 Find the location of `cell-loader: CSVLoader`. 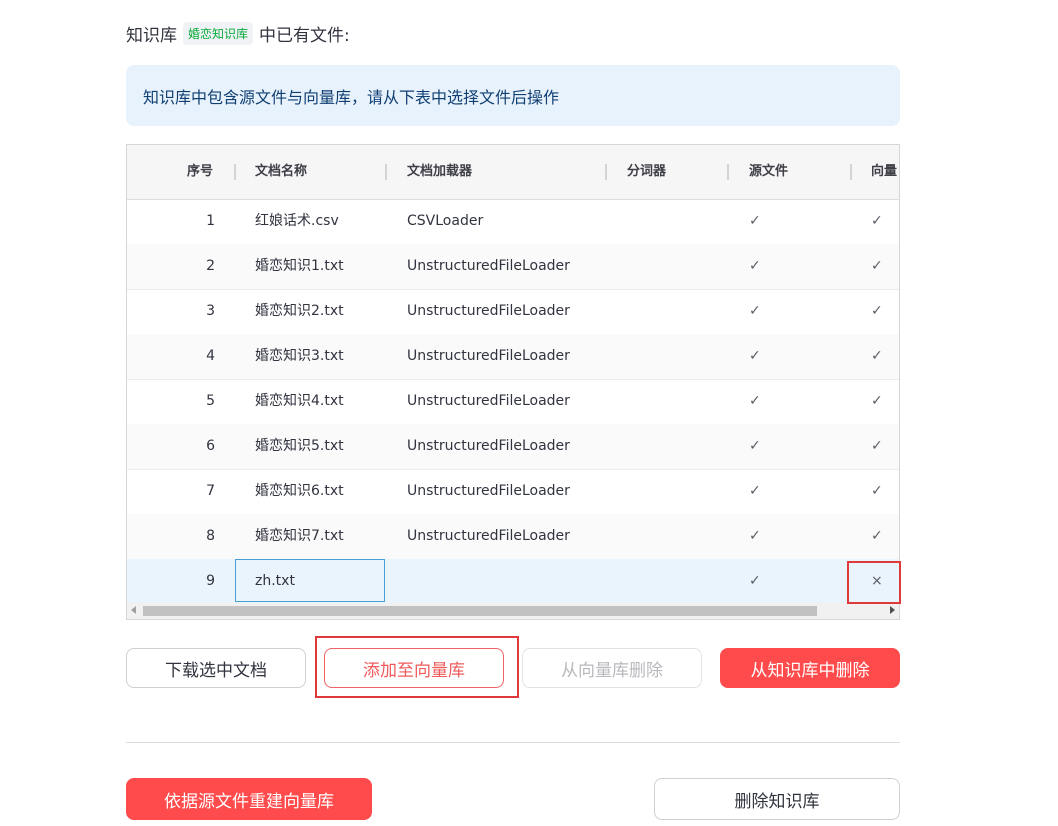

cell-loader: CSVLoader is located at coordinates (445, 221).